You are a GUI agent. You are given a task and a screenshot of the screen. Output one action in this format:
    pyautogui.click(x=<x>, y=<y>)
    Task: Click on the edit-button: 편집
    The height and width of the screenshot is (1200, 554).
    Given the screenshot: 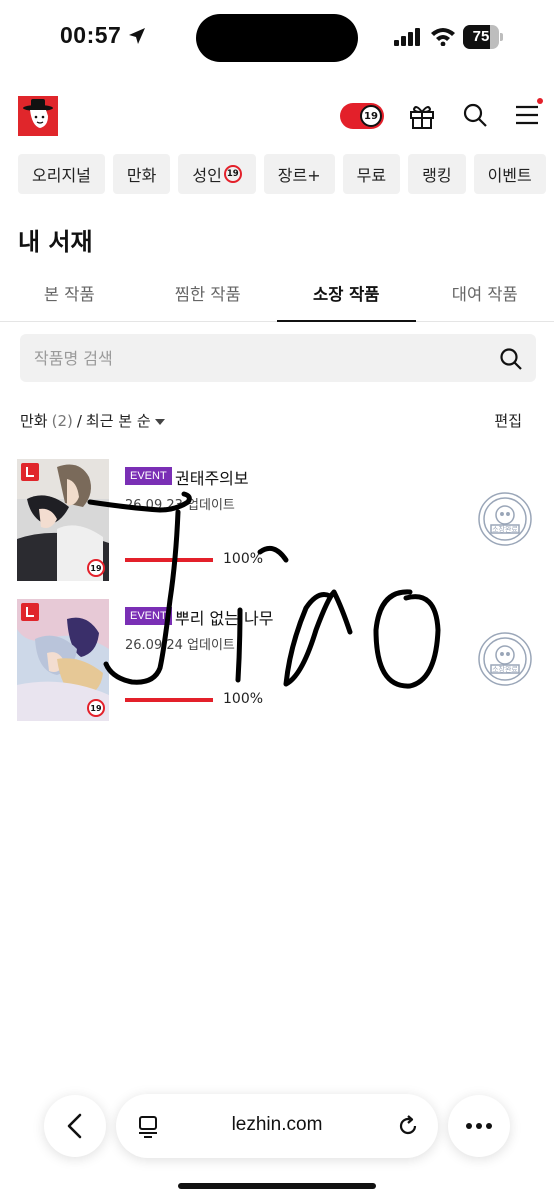 What is the action you would take?
    pyautogui.click(x=508, y=420)
    